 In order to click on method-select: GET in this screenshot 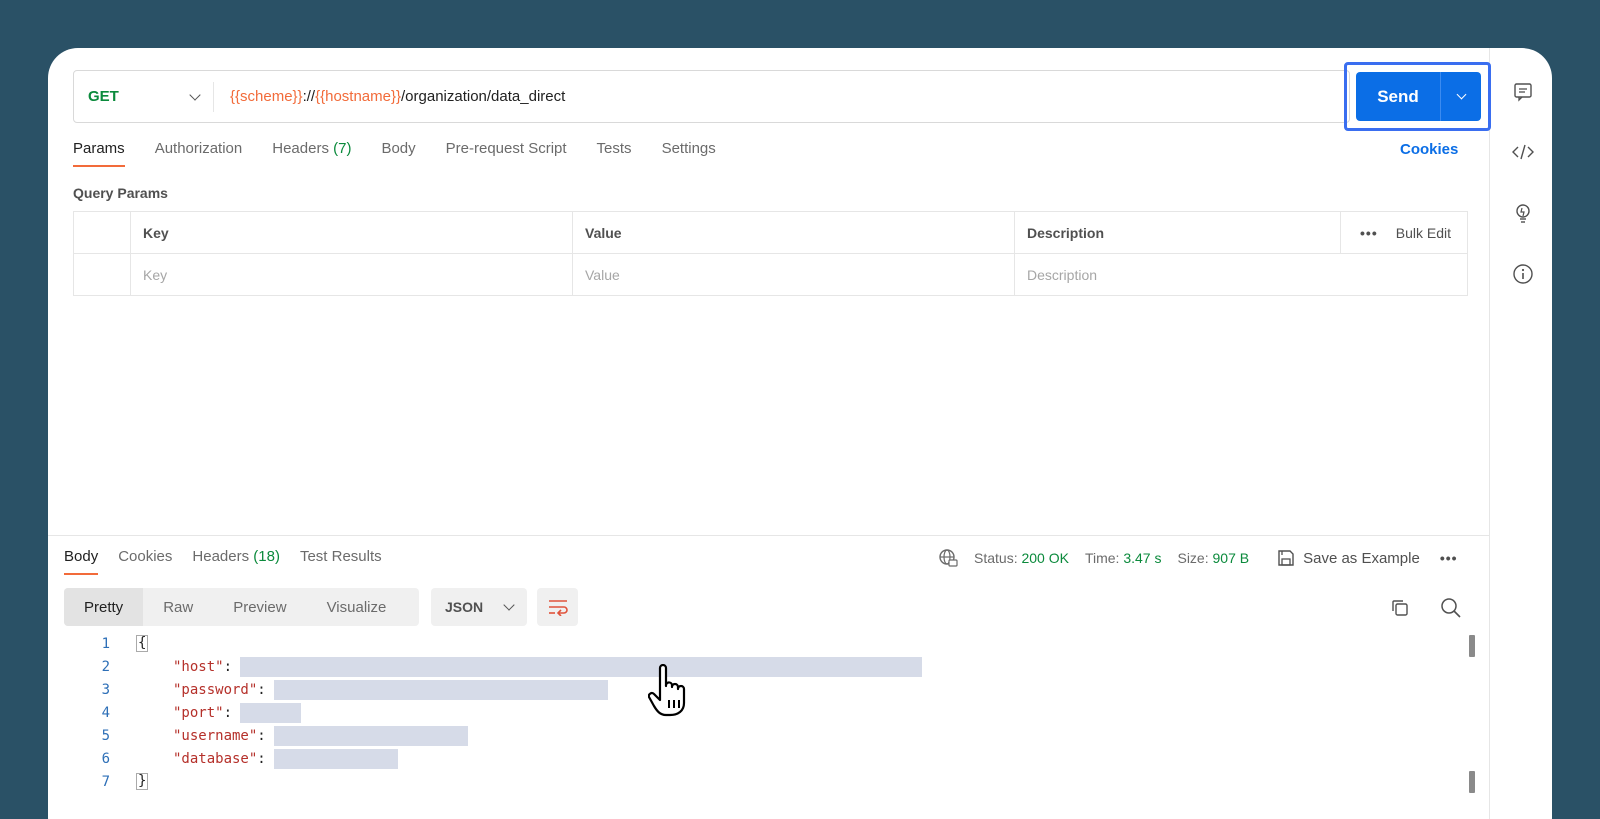, I will do `click(144, 96)`.